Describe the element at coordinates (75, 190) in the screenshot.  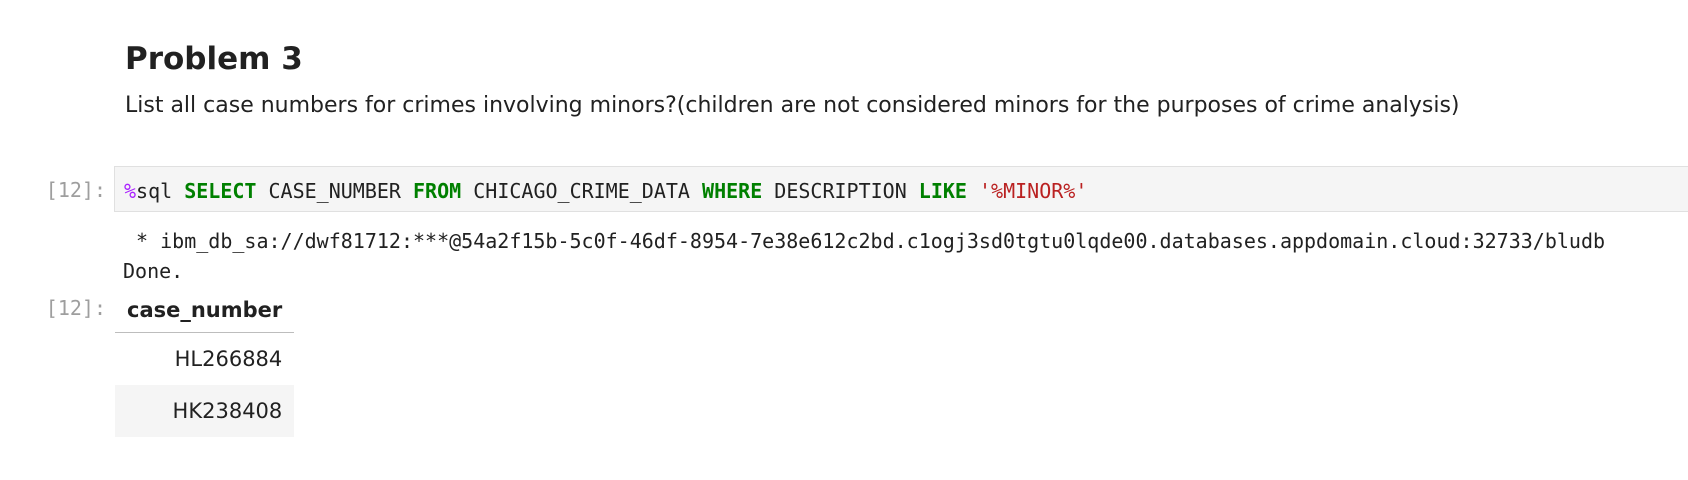
I see `input-prompt: [12]:` at that location.